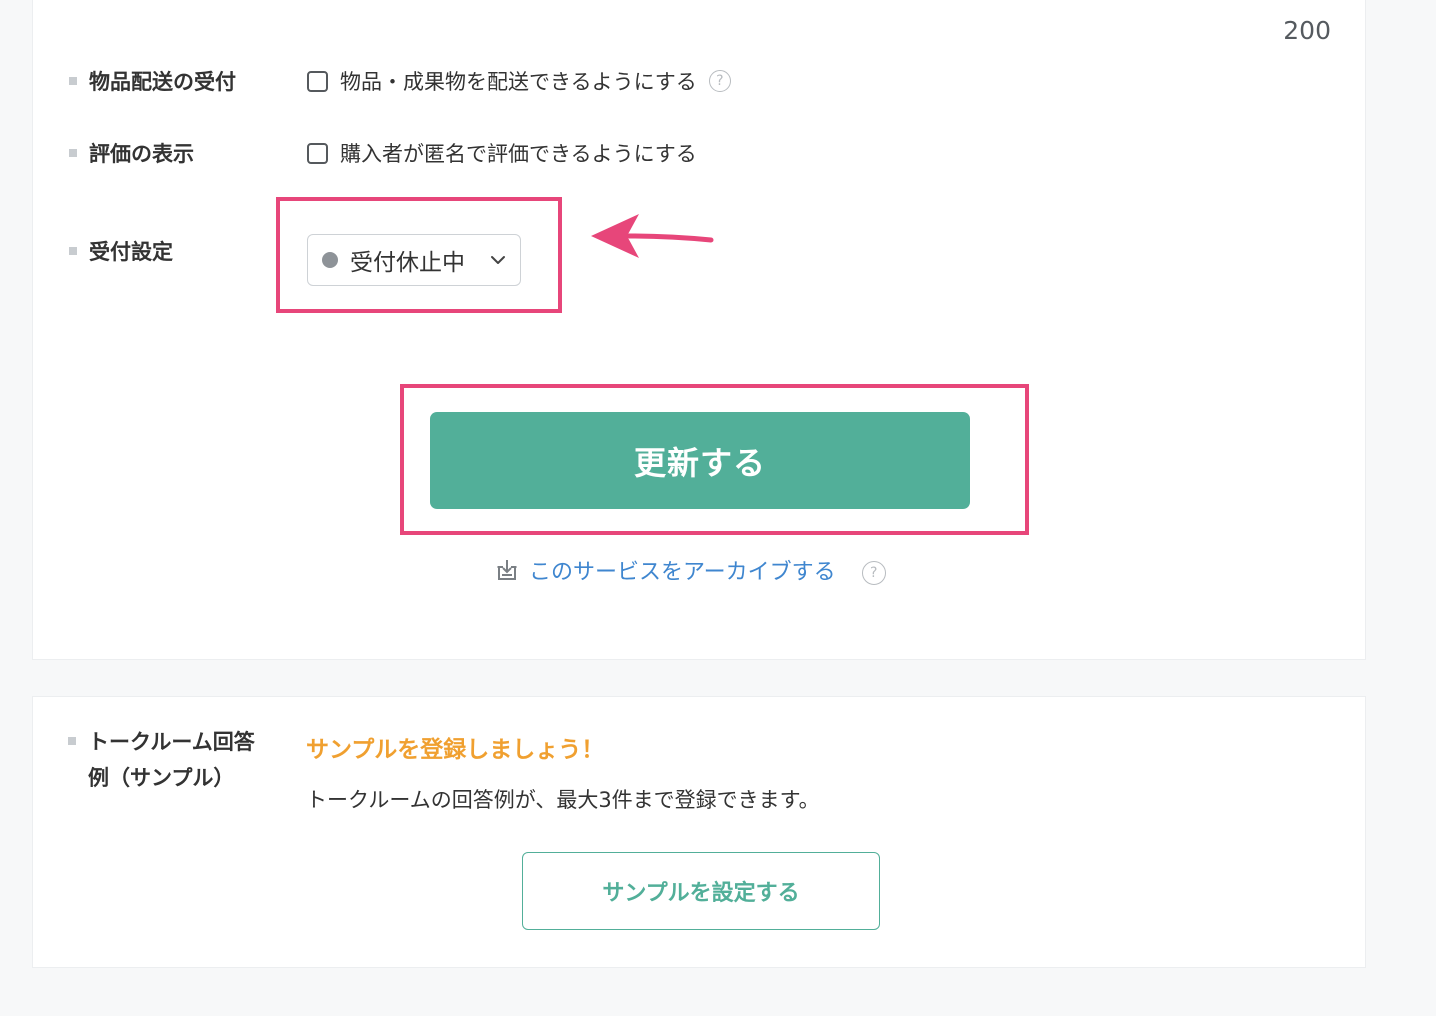 This screenshot has height=1016, width=1436. I want to click on sample-prompt: サンプルを登録しましょう！, so click(455, 750).